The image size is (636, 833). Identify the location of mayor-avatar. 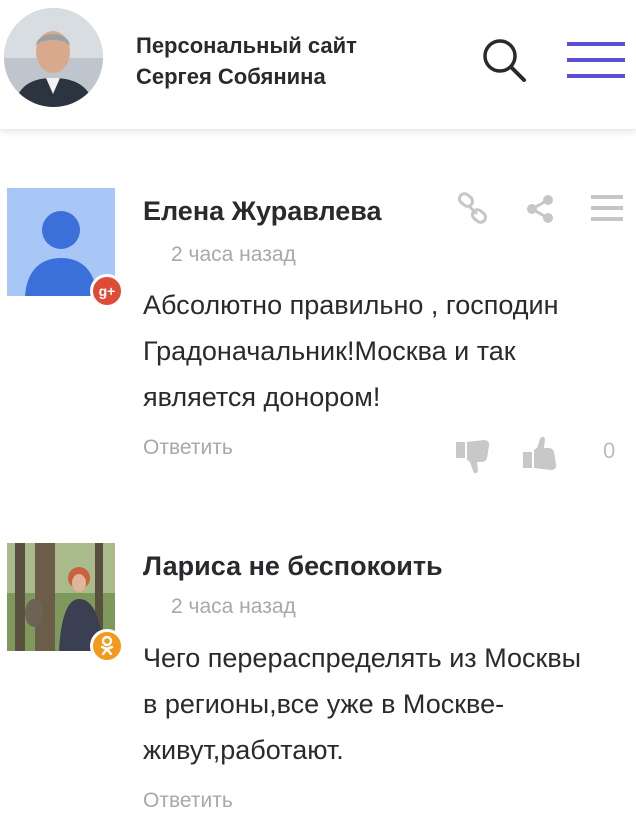
(53, 57).